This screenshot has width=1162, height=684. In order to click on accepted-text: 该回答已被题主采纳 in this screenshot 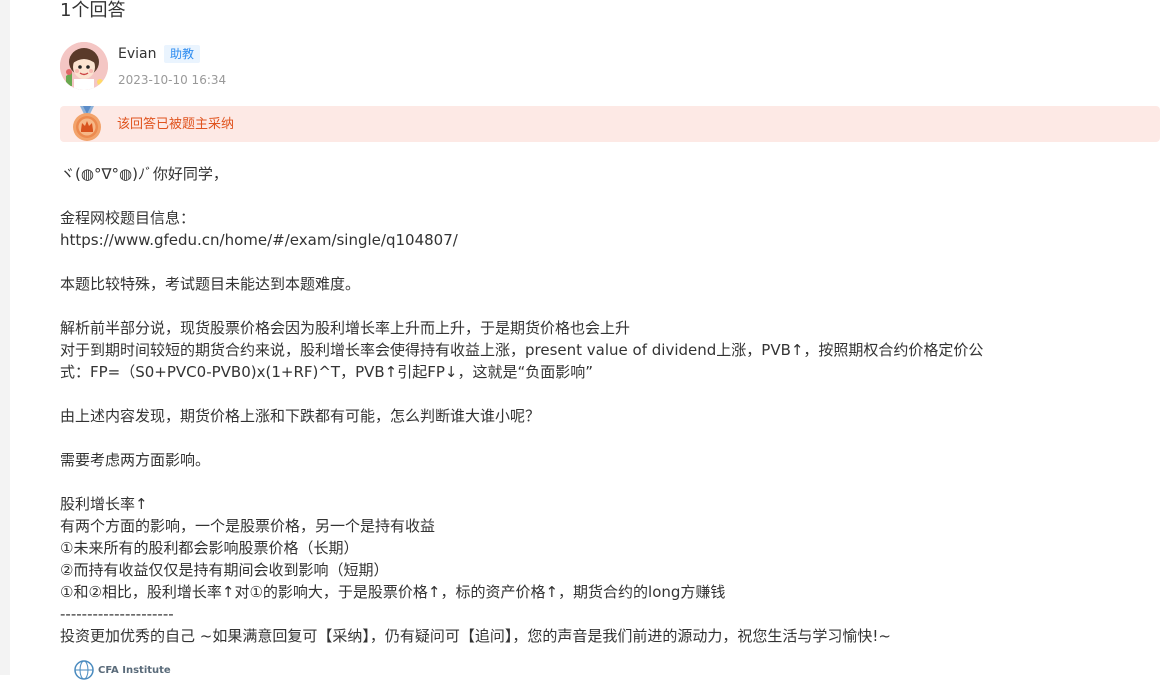, I will do `click(176, 124)`.